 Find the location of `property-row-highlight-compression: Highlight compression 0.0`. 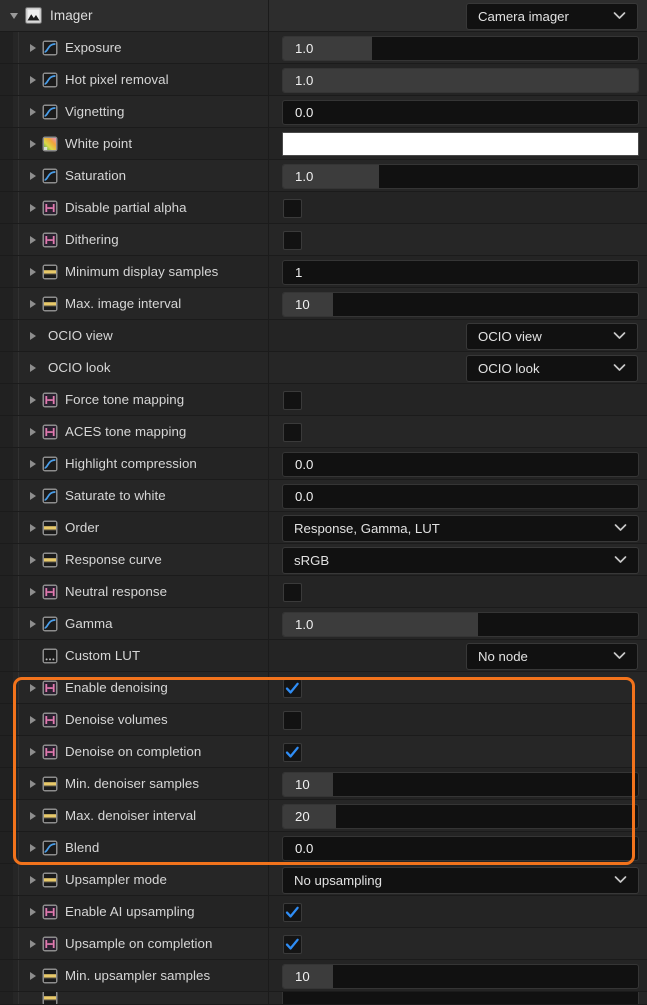

property-row-highlight-compression: Highlight compression 0.0 is located at coordinates (323, 464).